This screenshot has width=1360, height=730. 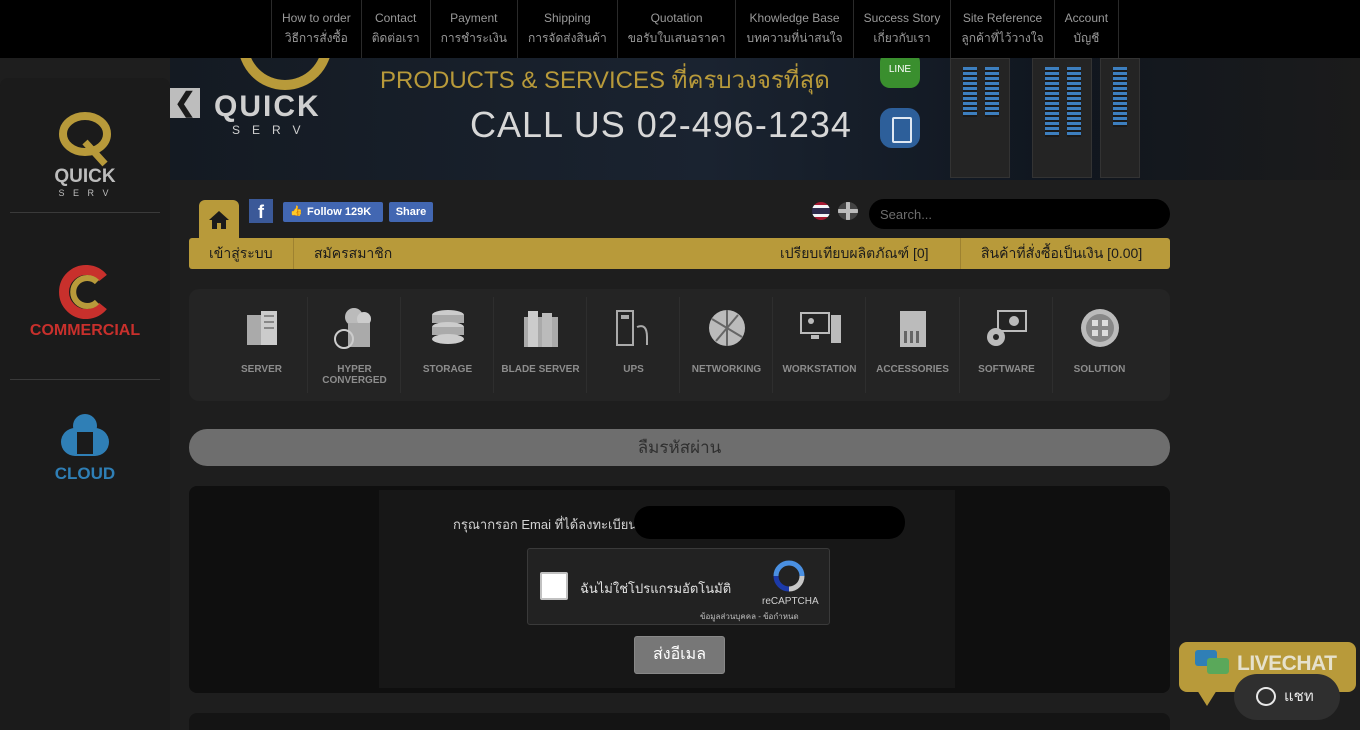 I want to click on nav-item-khowledge-base: Khowledge Base บทความที่น่าสนใจ, so click(x=793, y=29).